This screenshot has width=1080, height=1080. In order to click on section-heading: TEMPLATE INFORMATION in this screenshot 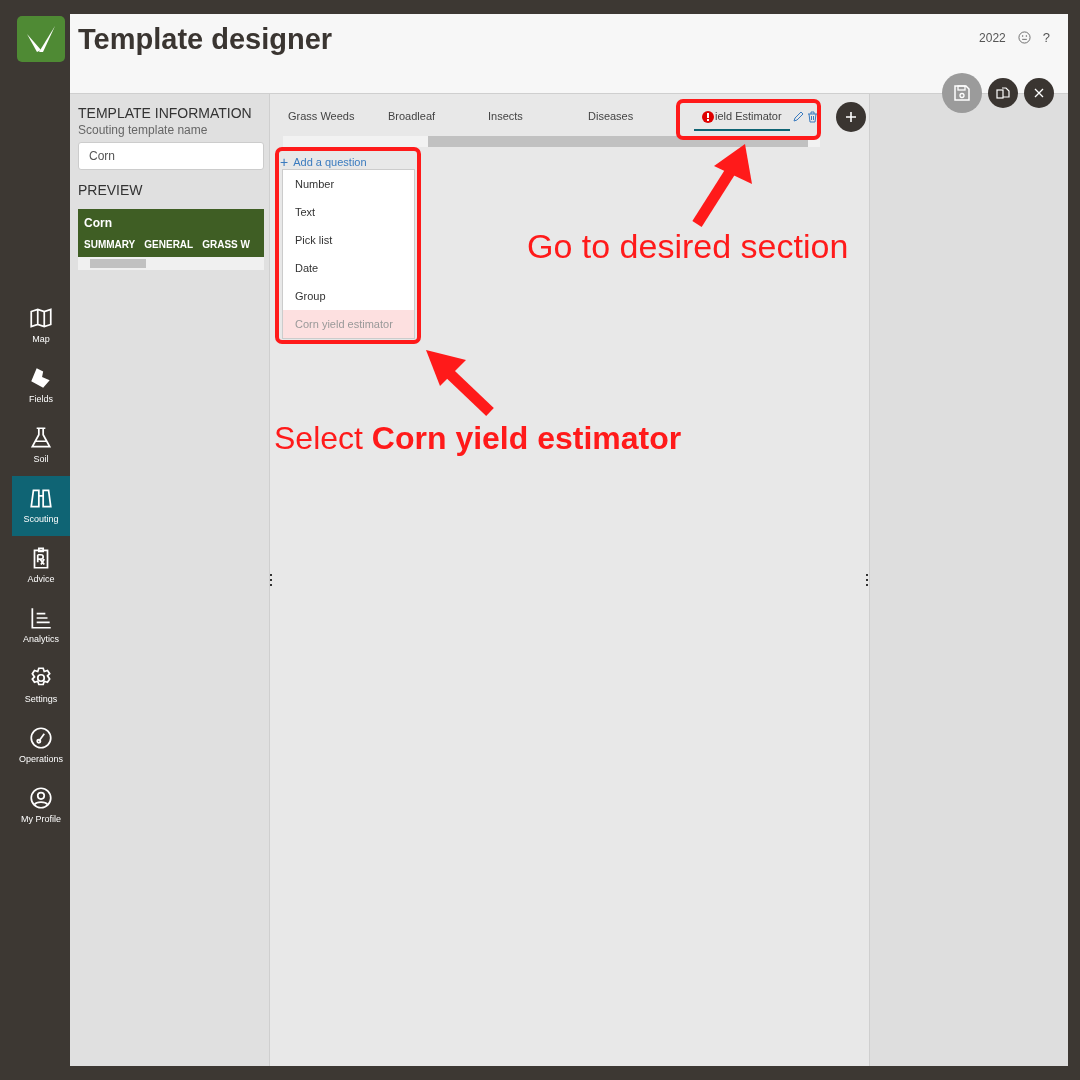, I will do `click(165, 113)`.